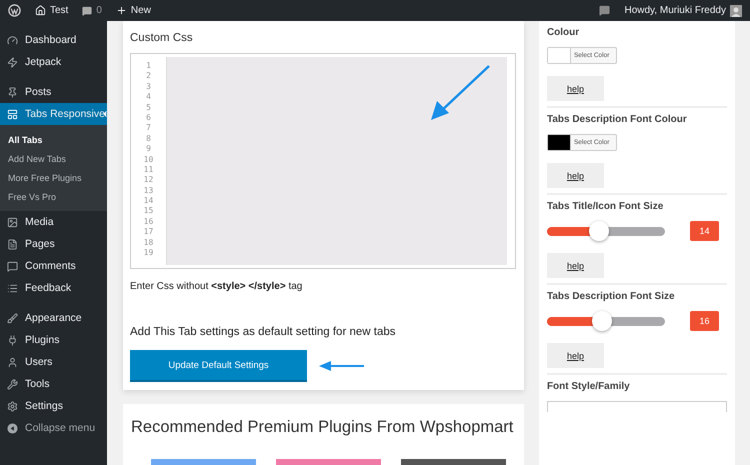  I want to click on settings-icon, so click(12, 406).